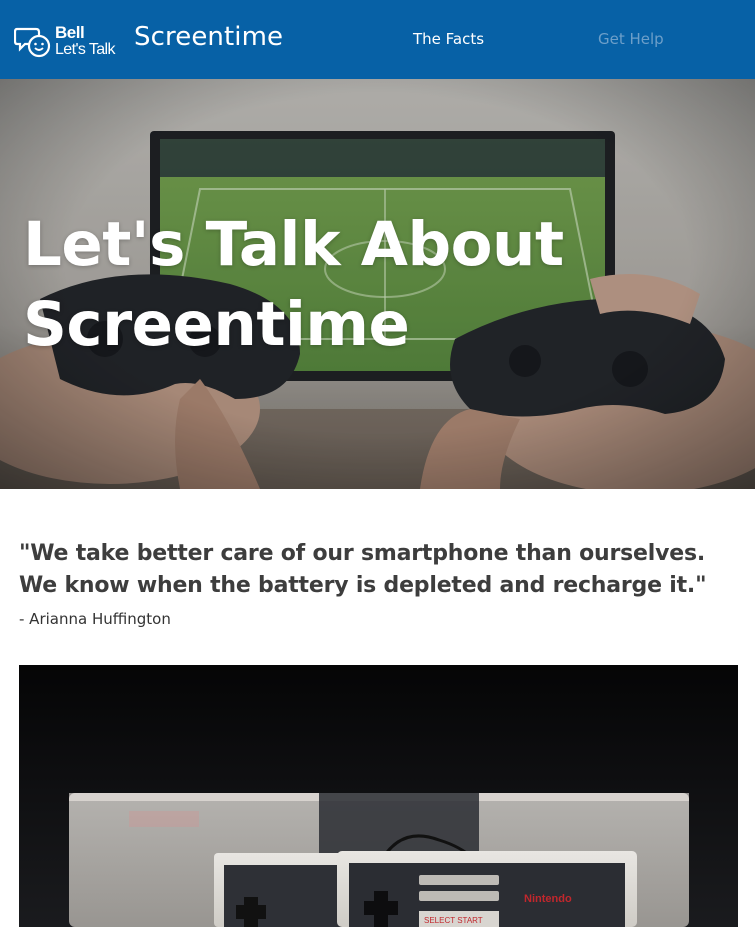  Describe the element at coordinates (32, 42) in the screenshot. I see `speech-bubbles-icon` at that location.